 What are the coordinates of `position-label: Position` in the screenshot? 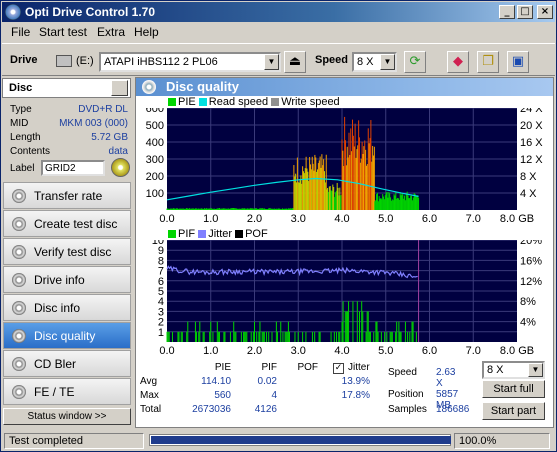 It's located at (406, 394).